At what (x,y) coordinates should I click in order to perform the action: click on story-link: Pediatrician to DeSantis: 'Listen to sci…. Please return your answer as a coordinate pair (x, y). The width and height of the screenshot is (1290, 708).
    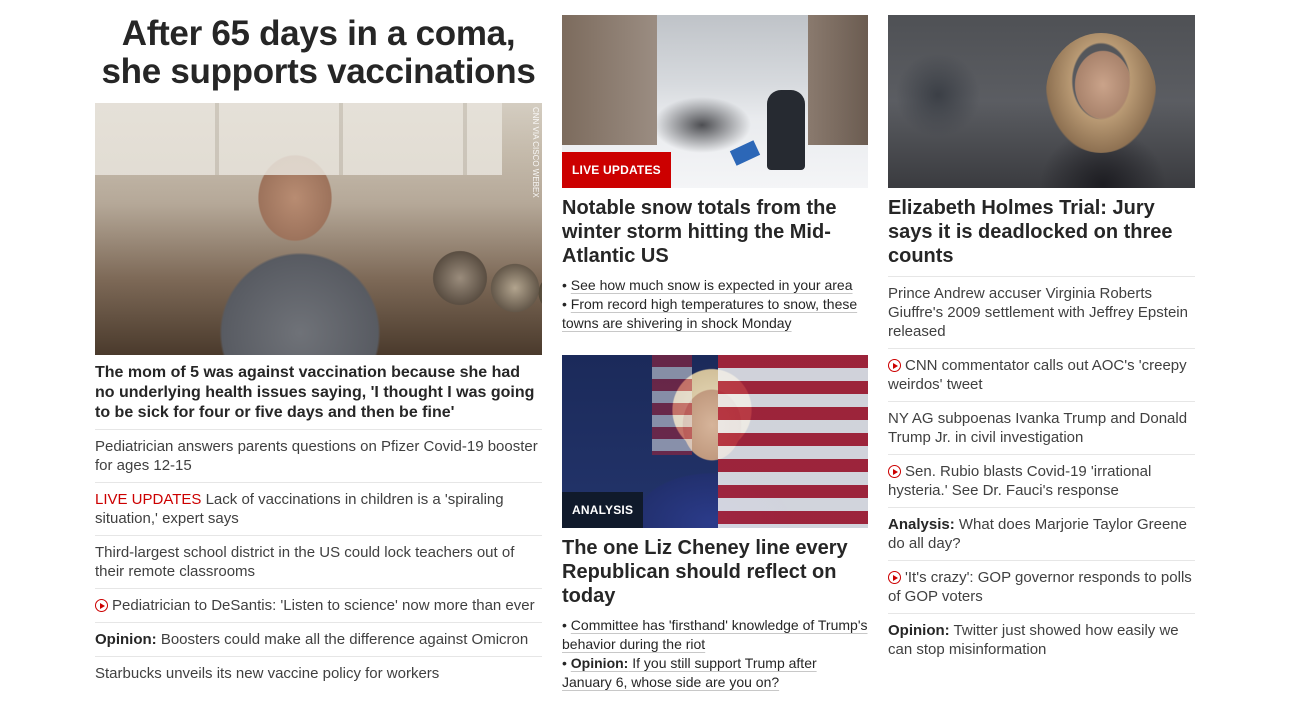
    Looking at the image, I should click on (315, 605).